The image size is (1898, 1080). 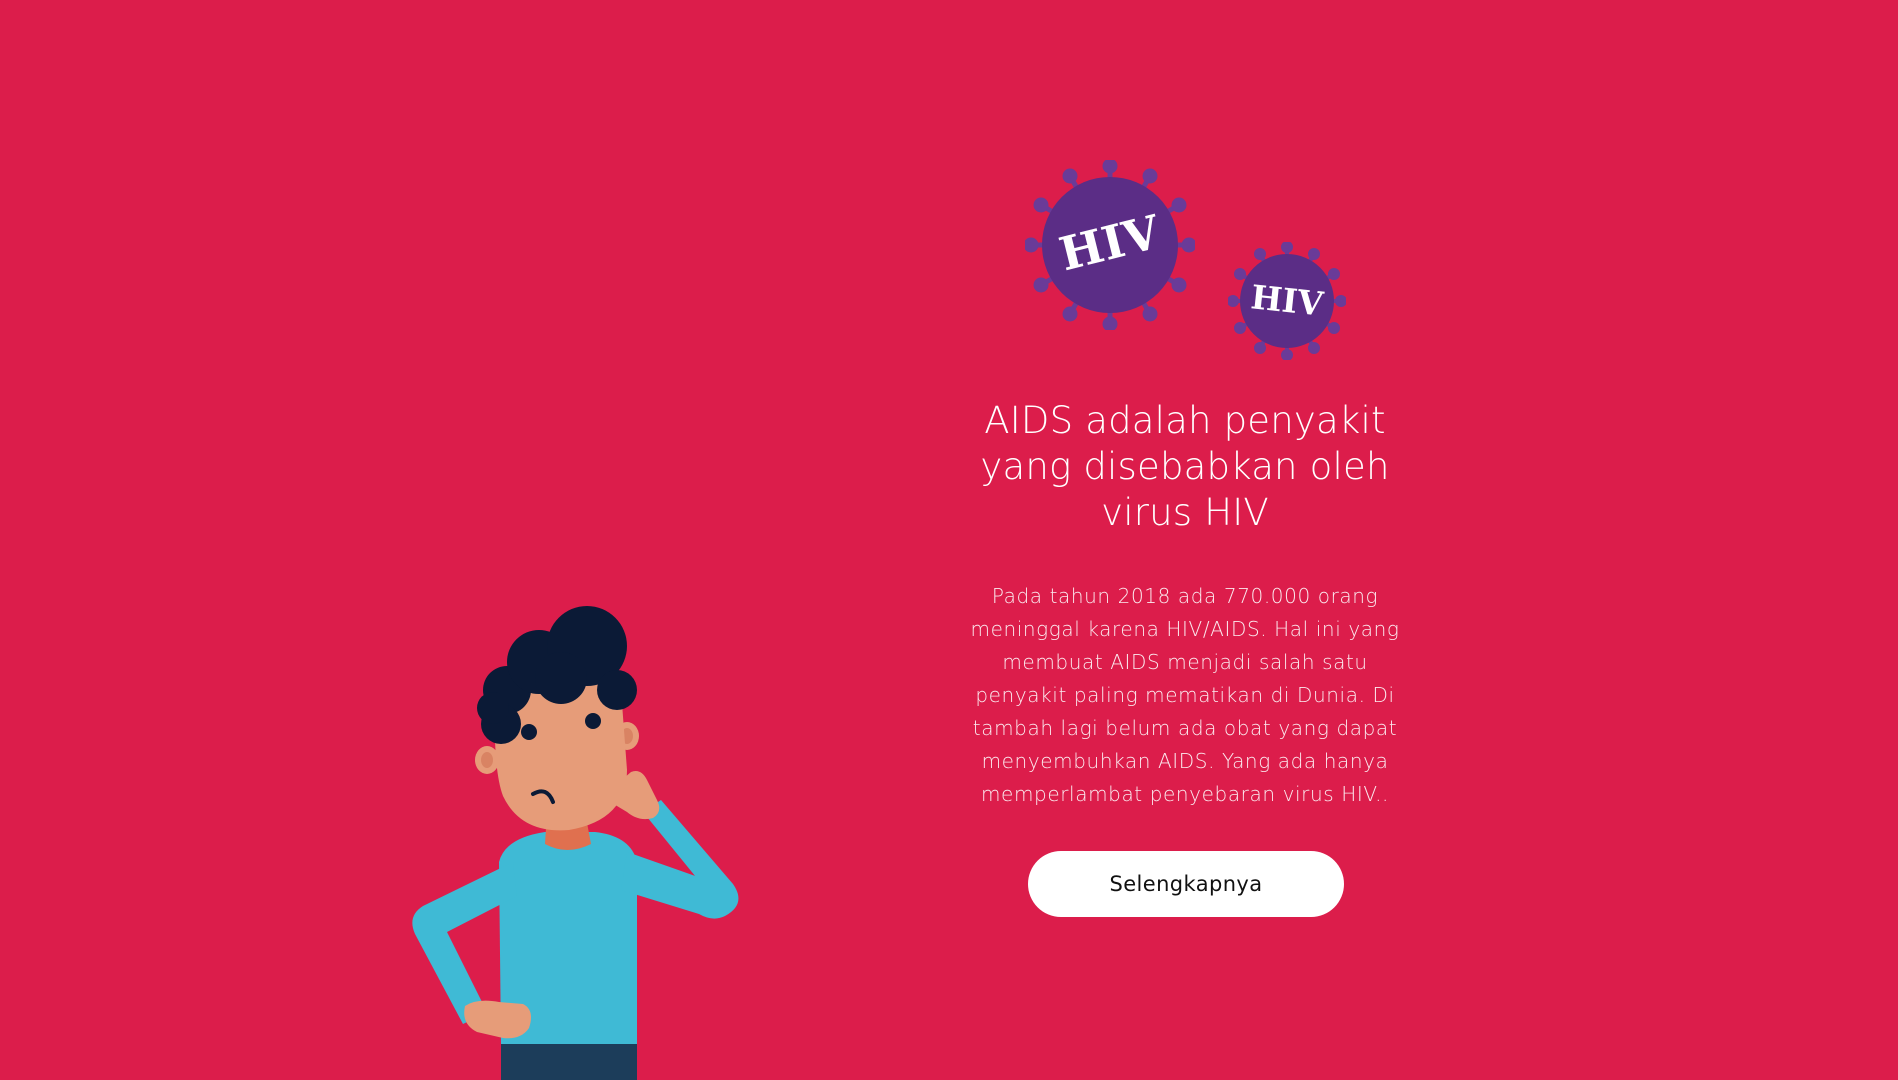 I want to click on left-hand, so click(x=497, y=1019).